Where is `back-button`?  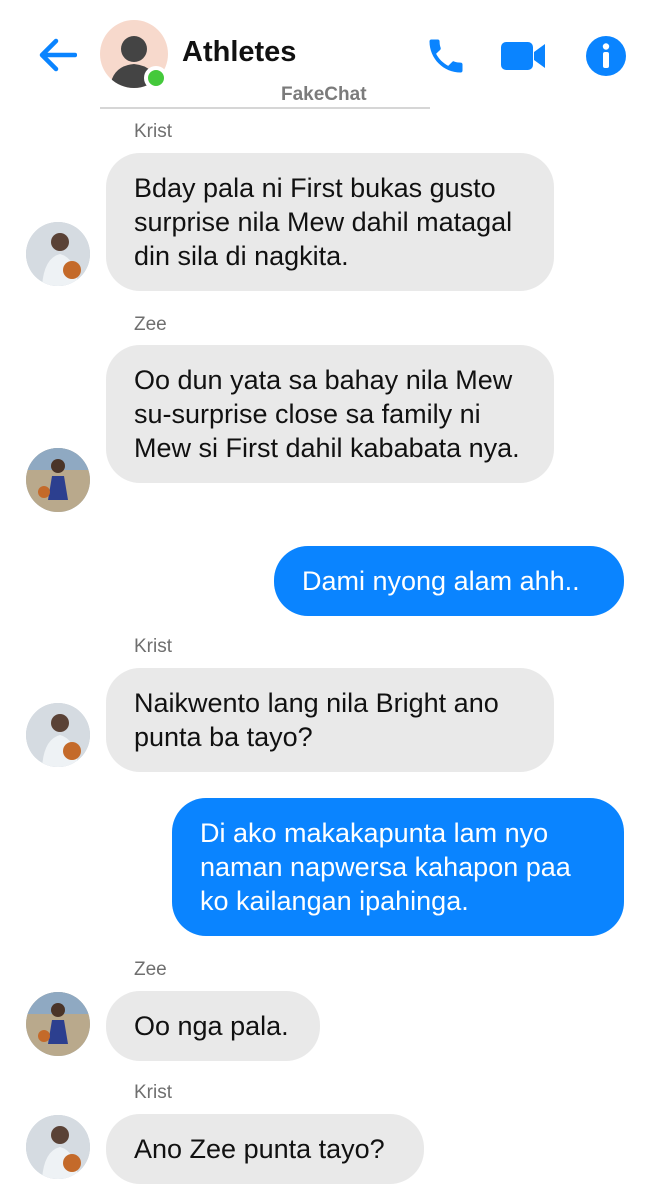
back-button is located at coordinates (57, 55).